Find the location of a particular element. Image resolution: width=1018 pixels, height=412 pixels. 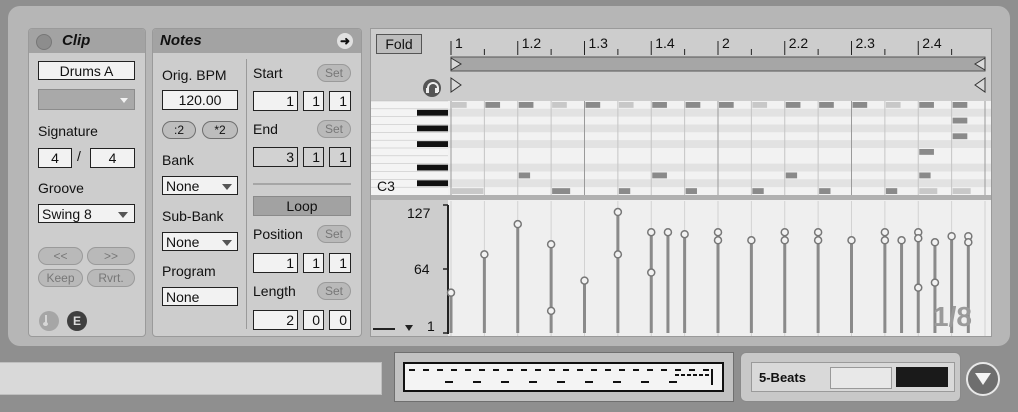

column-divider is located at coordinates (246, 194).